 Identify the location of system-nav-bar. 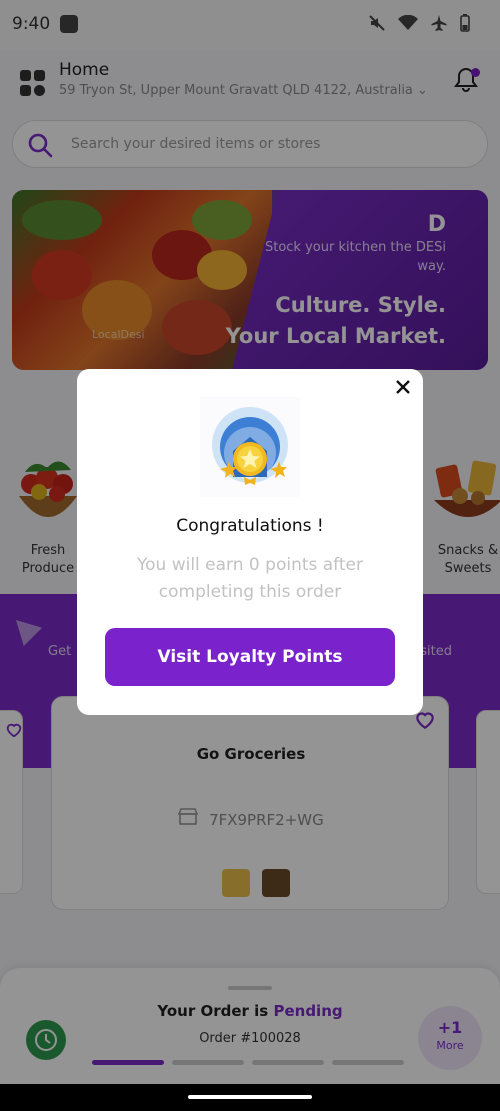
(250, 1097).